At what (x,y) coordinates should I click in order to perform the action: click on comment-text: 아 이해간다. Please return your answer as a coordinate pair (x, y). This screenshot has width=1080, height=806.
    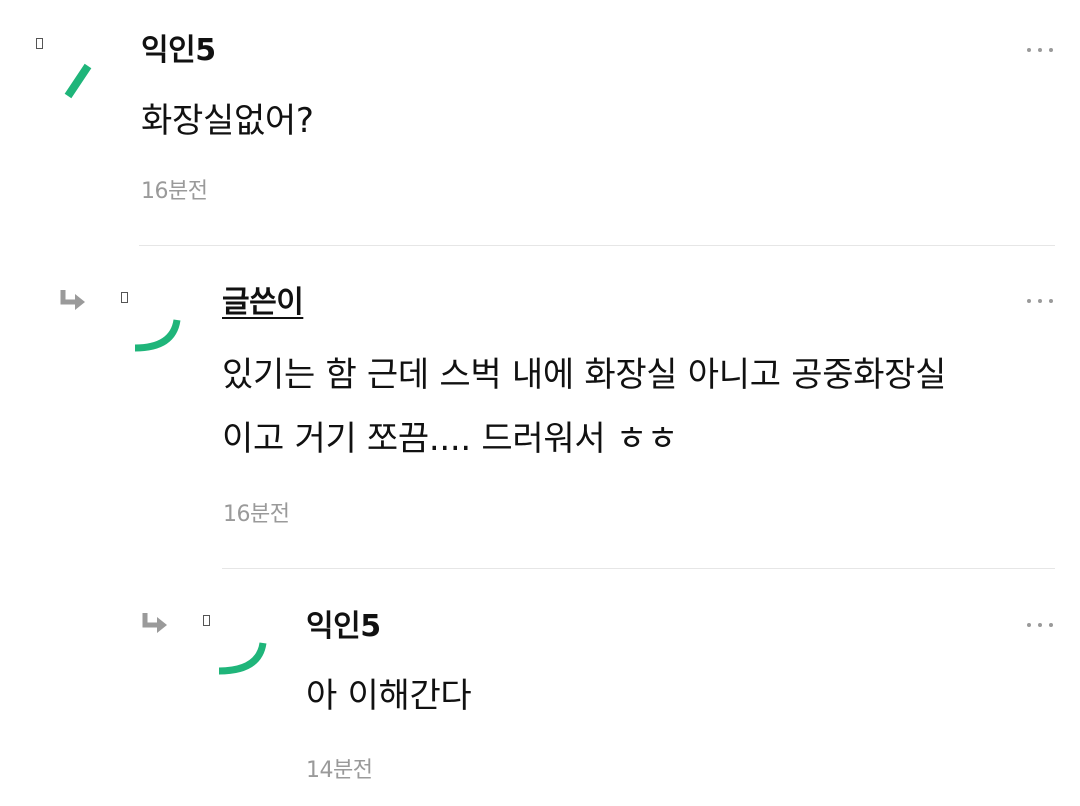
    Looking at the image, I should click on (389, 696).